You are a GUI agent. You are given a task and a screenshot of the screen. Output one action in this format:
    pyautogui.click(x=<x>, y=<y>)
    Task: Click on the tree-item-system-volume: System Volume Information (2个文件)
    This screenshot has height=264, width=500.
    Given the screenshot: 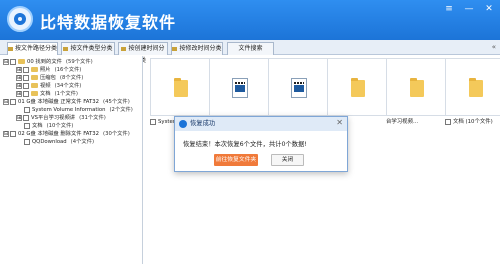 What is the action you would take?
    pyautogui.click(x=78, y=110)
    